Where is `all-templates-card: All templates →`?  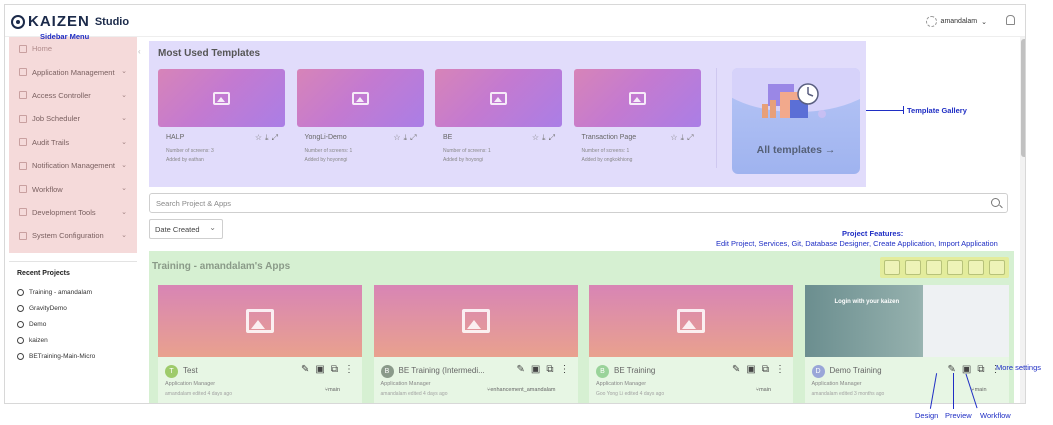 all-templates-card: All templates → is located at coordinates (796, 121).